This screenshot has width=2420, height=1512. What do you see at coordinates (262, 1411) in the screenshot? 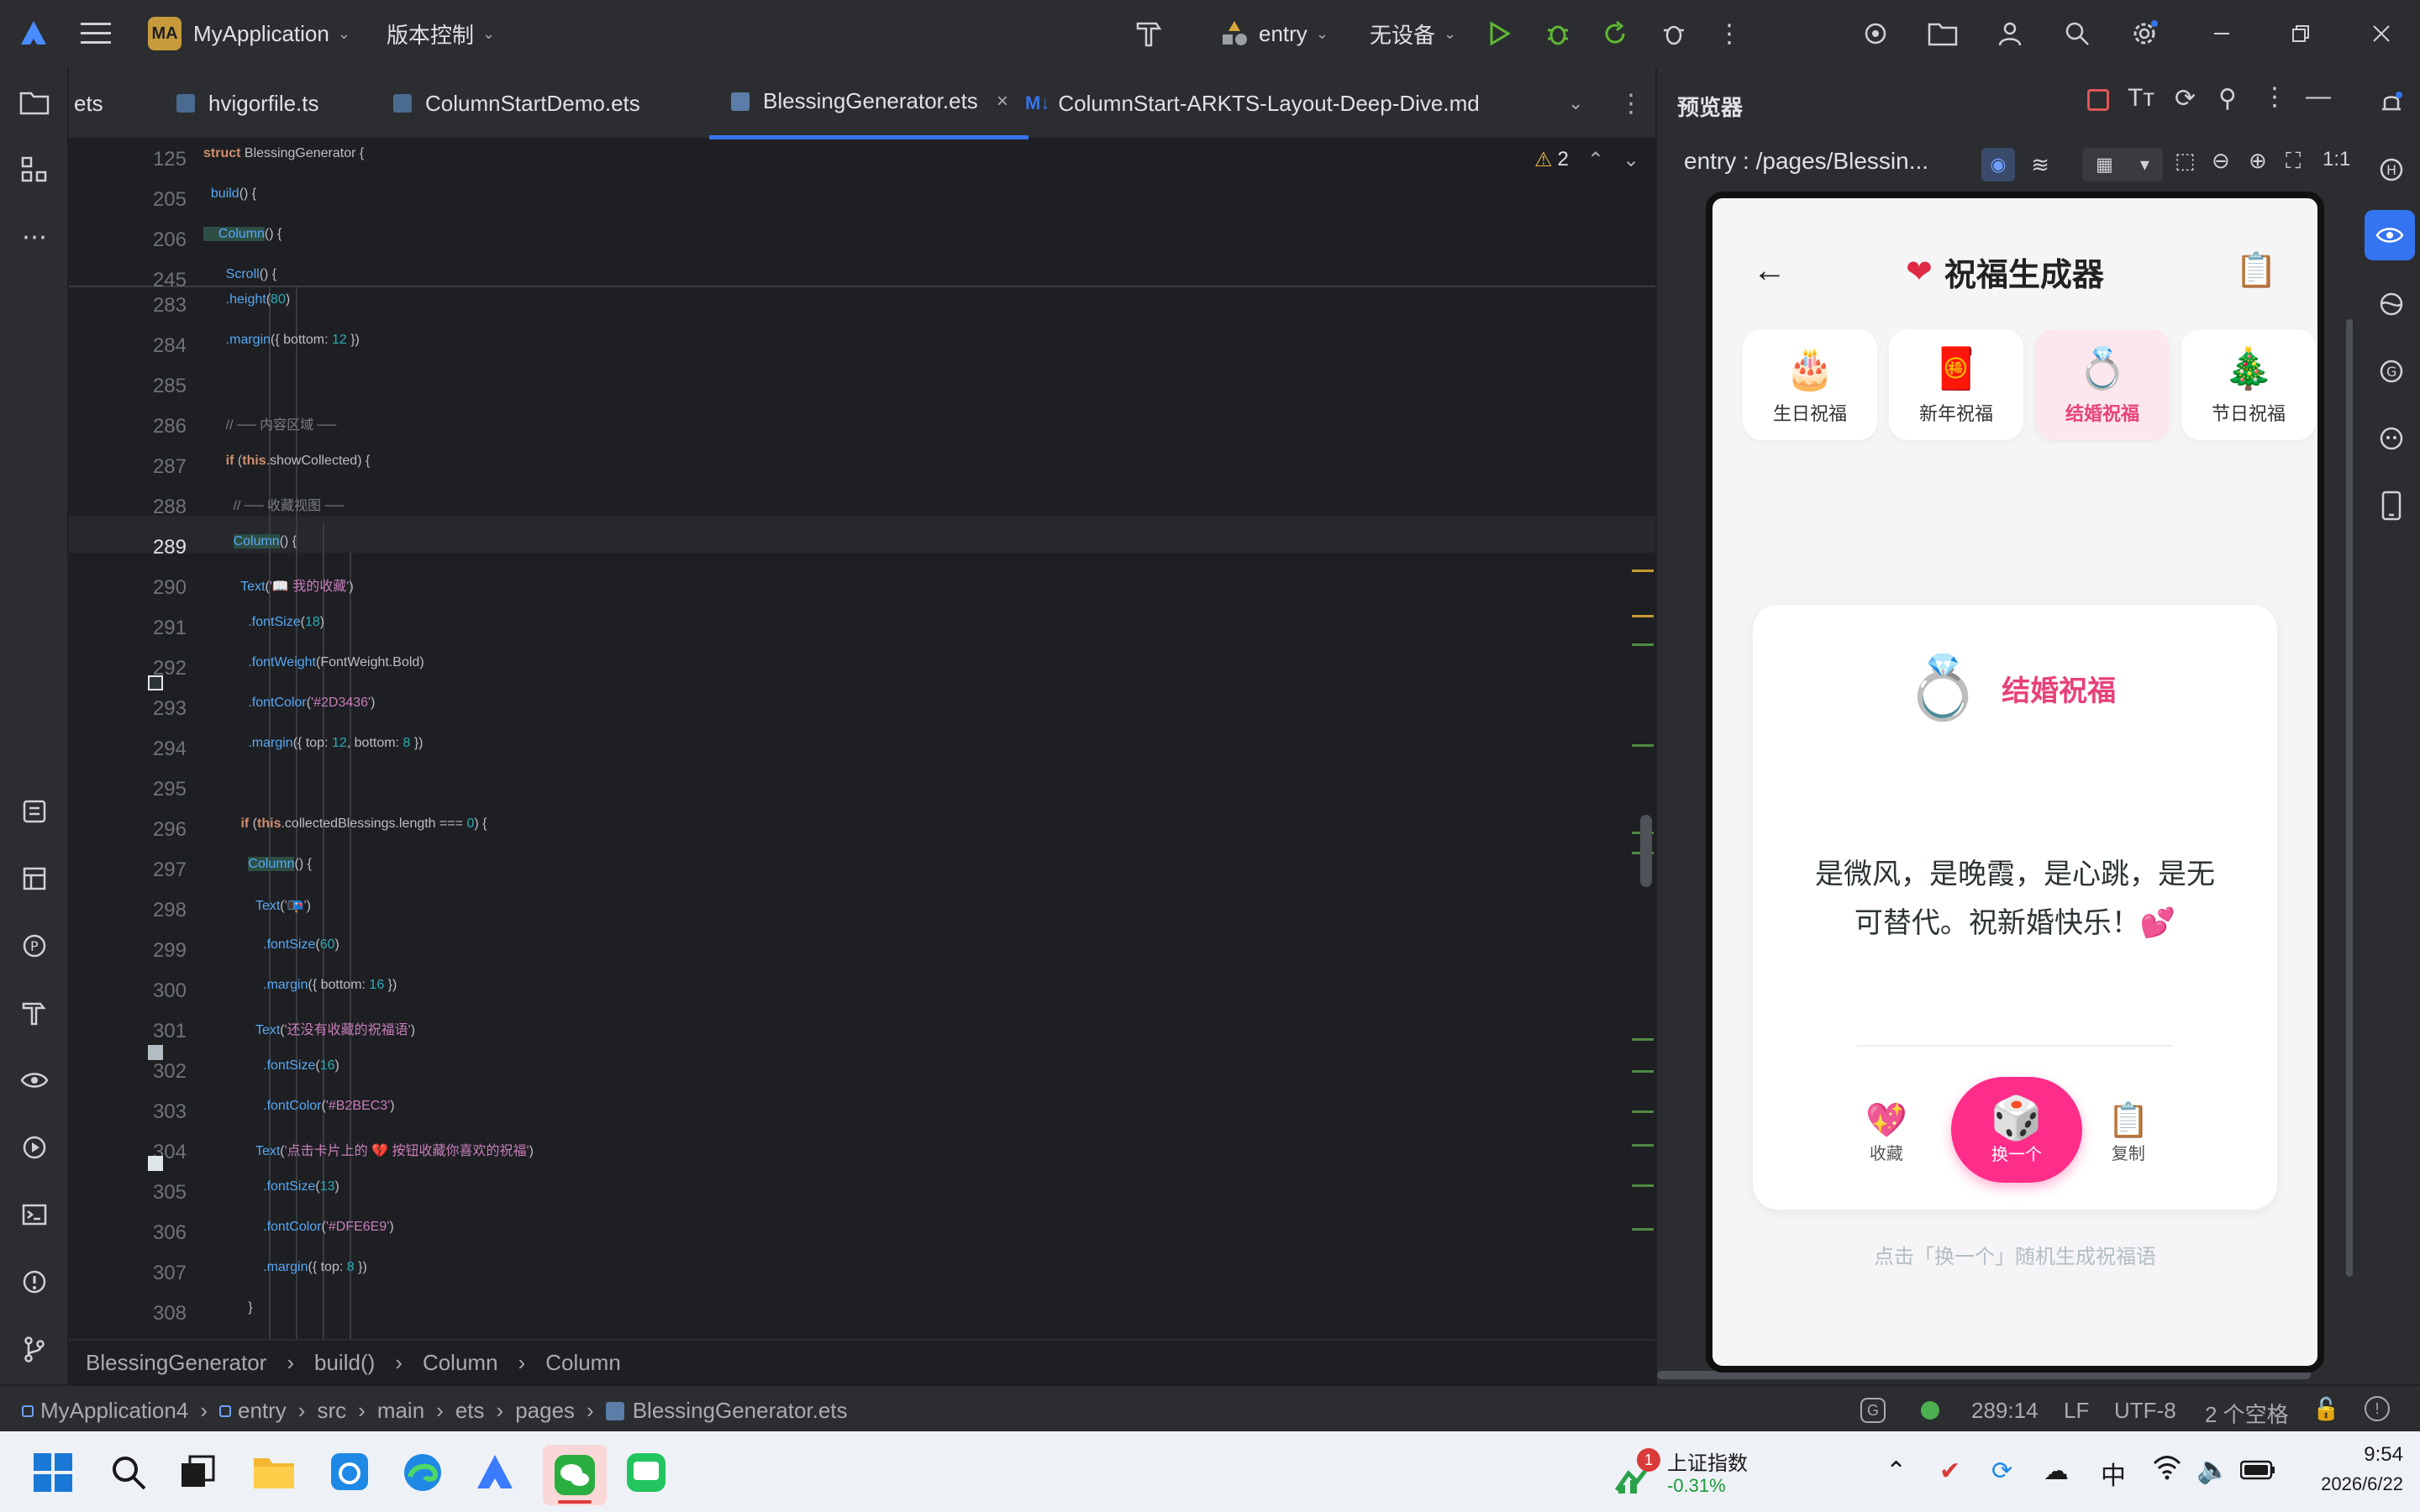
I see `path-item: entry` at bounding box center [262, 1411].